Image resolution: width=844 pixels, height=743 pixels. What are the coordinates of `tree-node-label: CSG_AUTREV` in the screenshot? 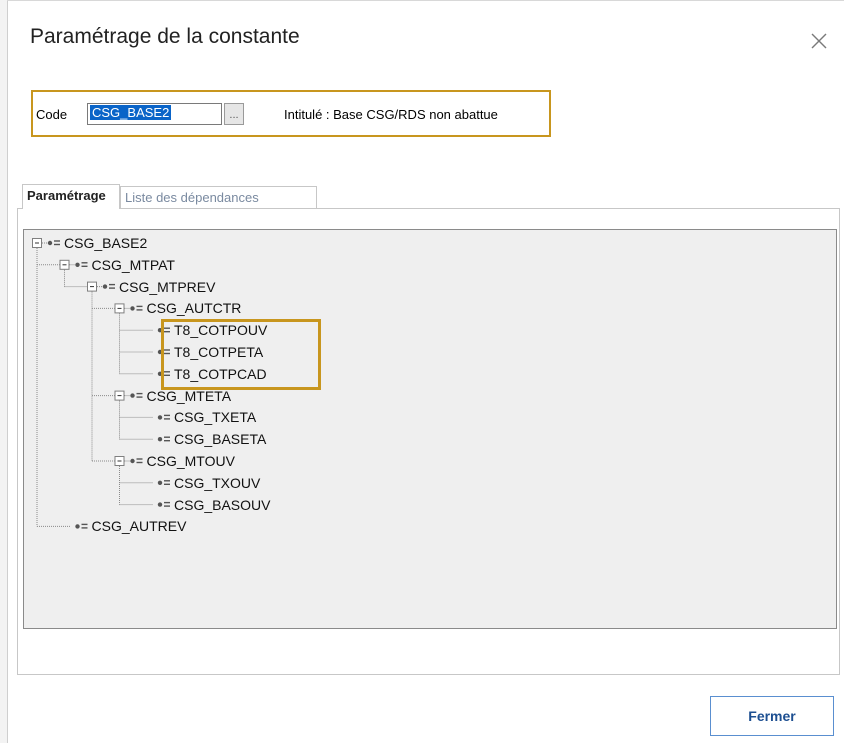 It's located at (139, 526).